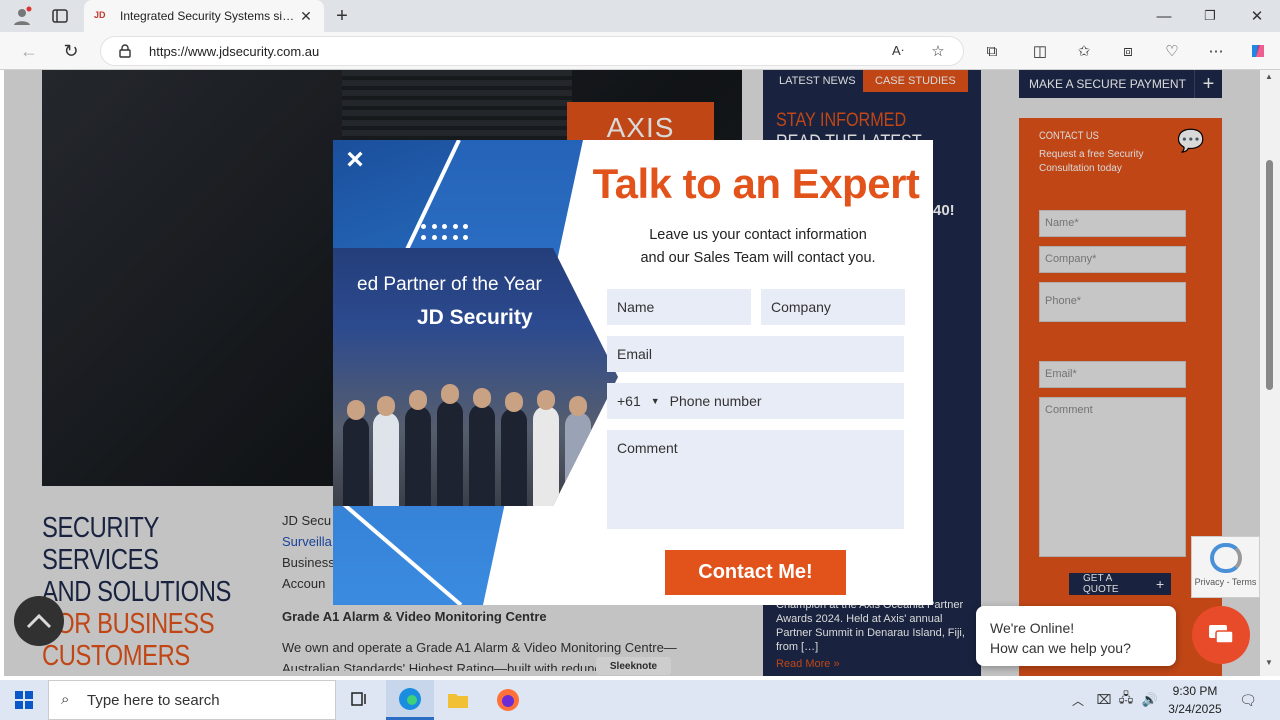 The height and width of the screenshot is (720, 1280). I want to click on modal-subtitle-line-2: and our Sales Team will contact you., so click(758, 258).